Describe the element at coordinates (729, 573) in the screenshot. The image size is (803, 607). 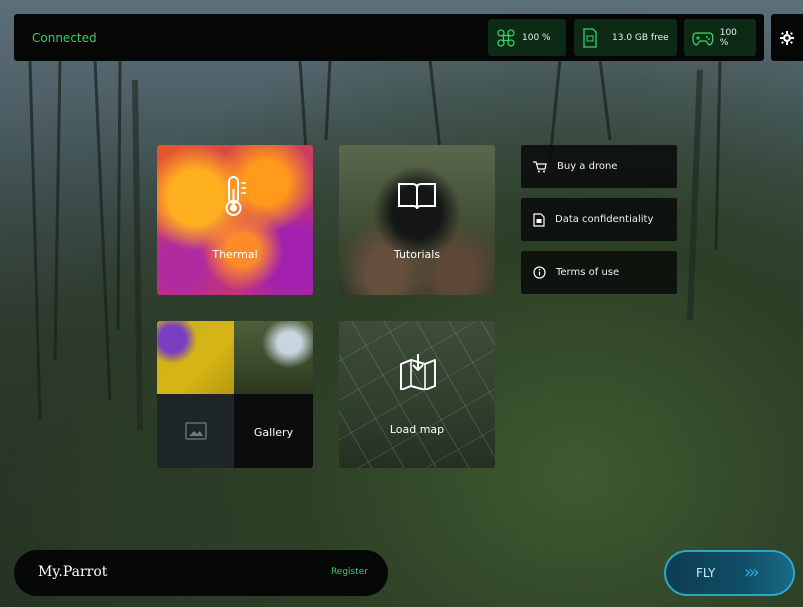
I see `fly-button: FLY ›››` at that location.